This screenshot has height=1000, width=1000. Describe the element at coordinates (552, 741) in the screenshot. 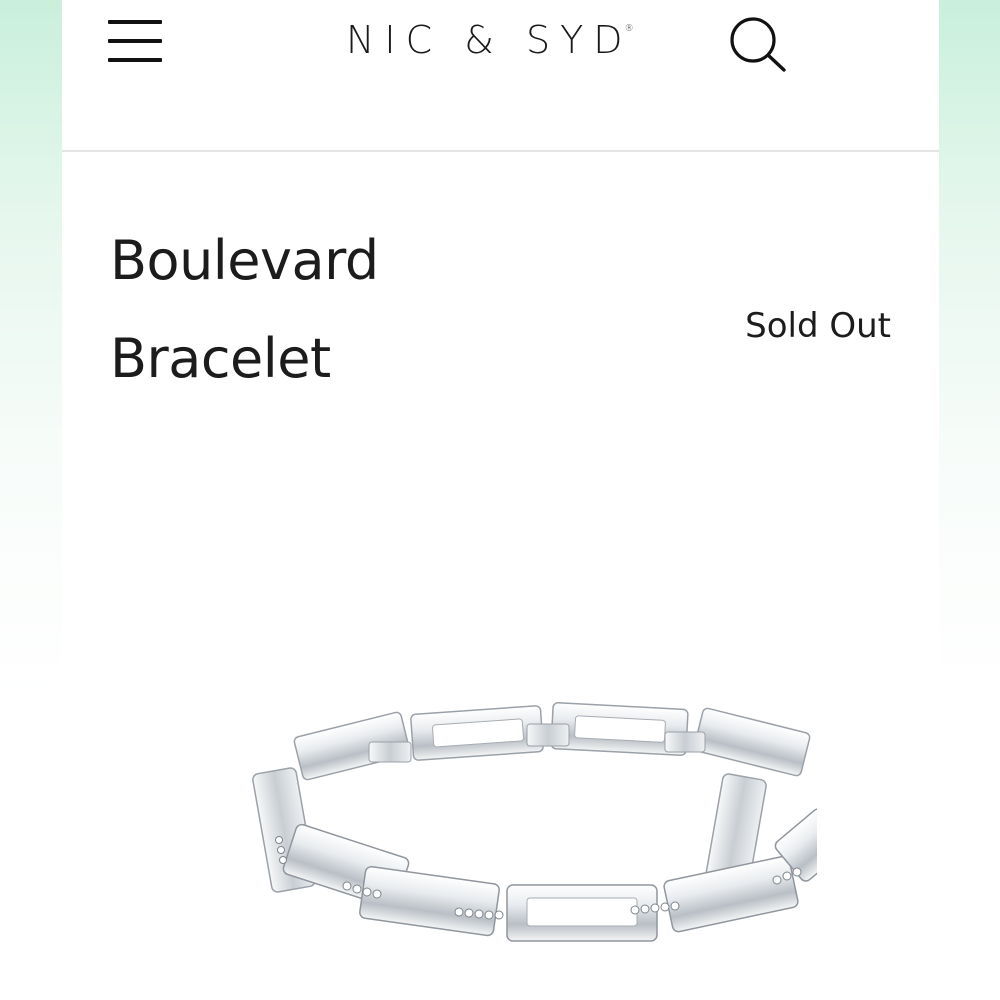

I see `bracelet-back-links` at that location.